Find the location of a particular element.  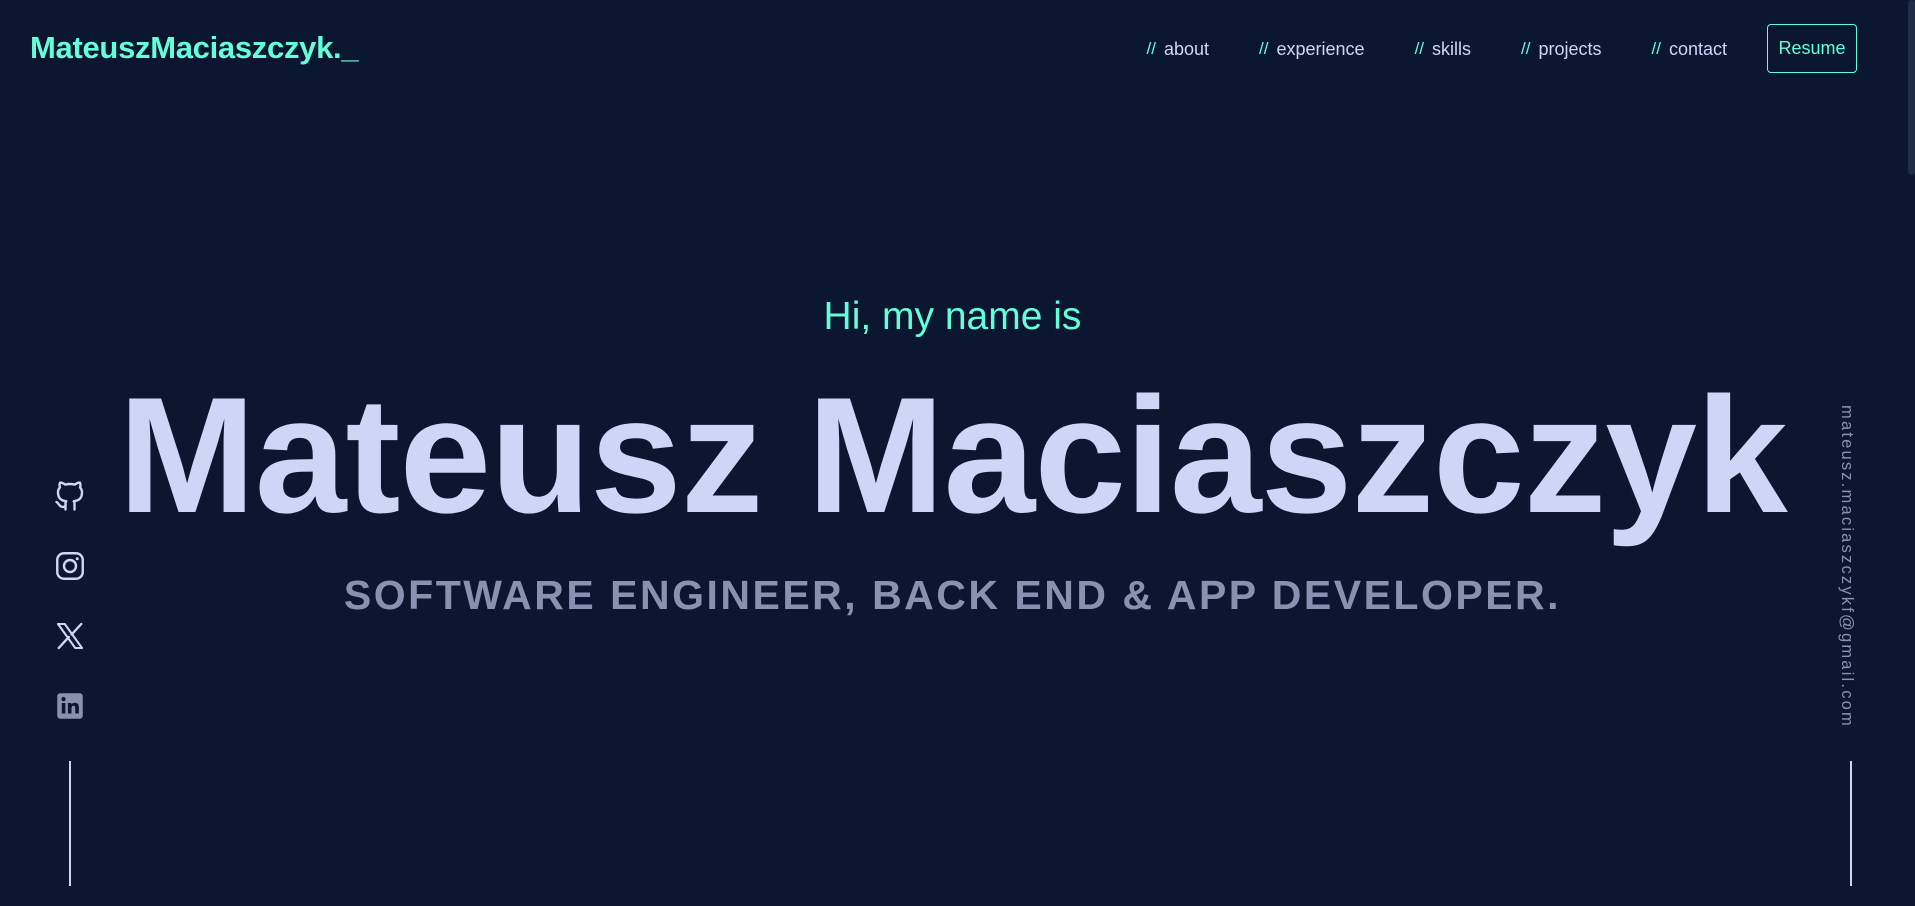

x-link is located at coordinates (70, 636).